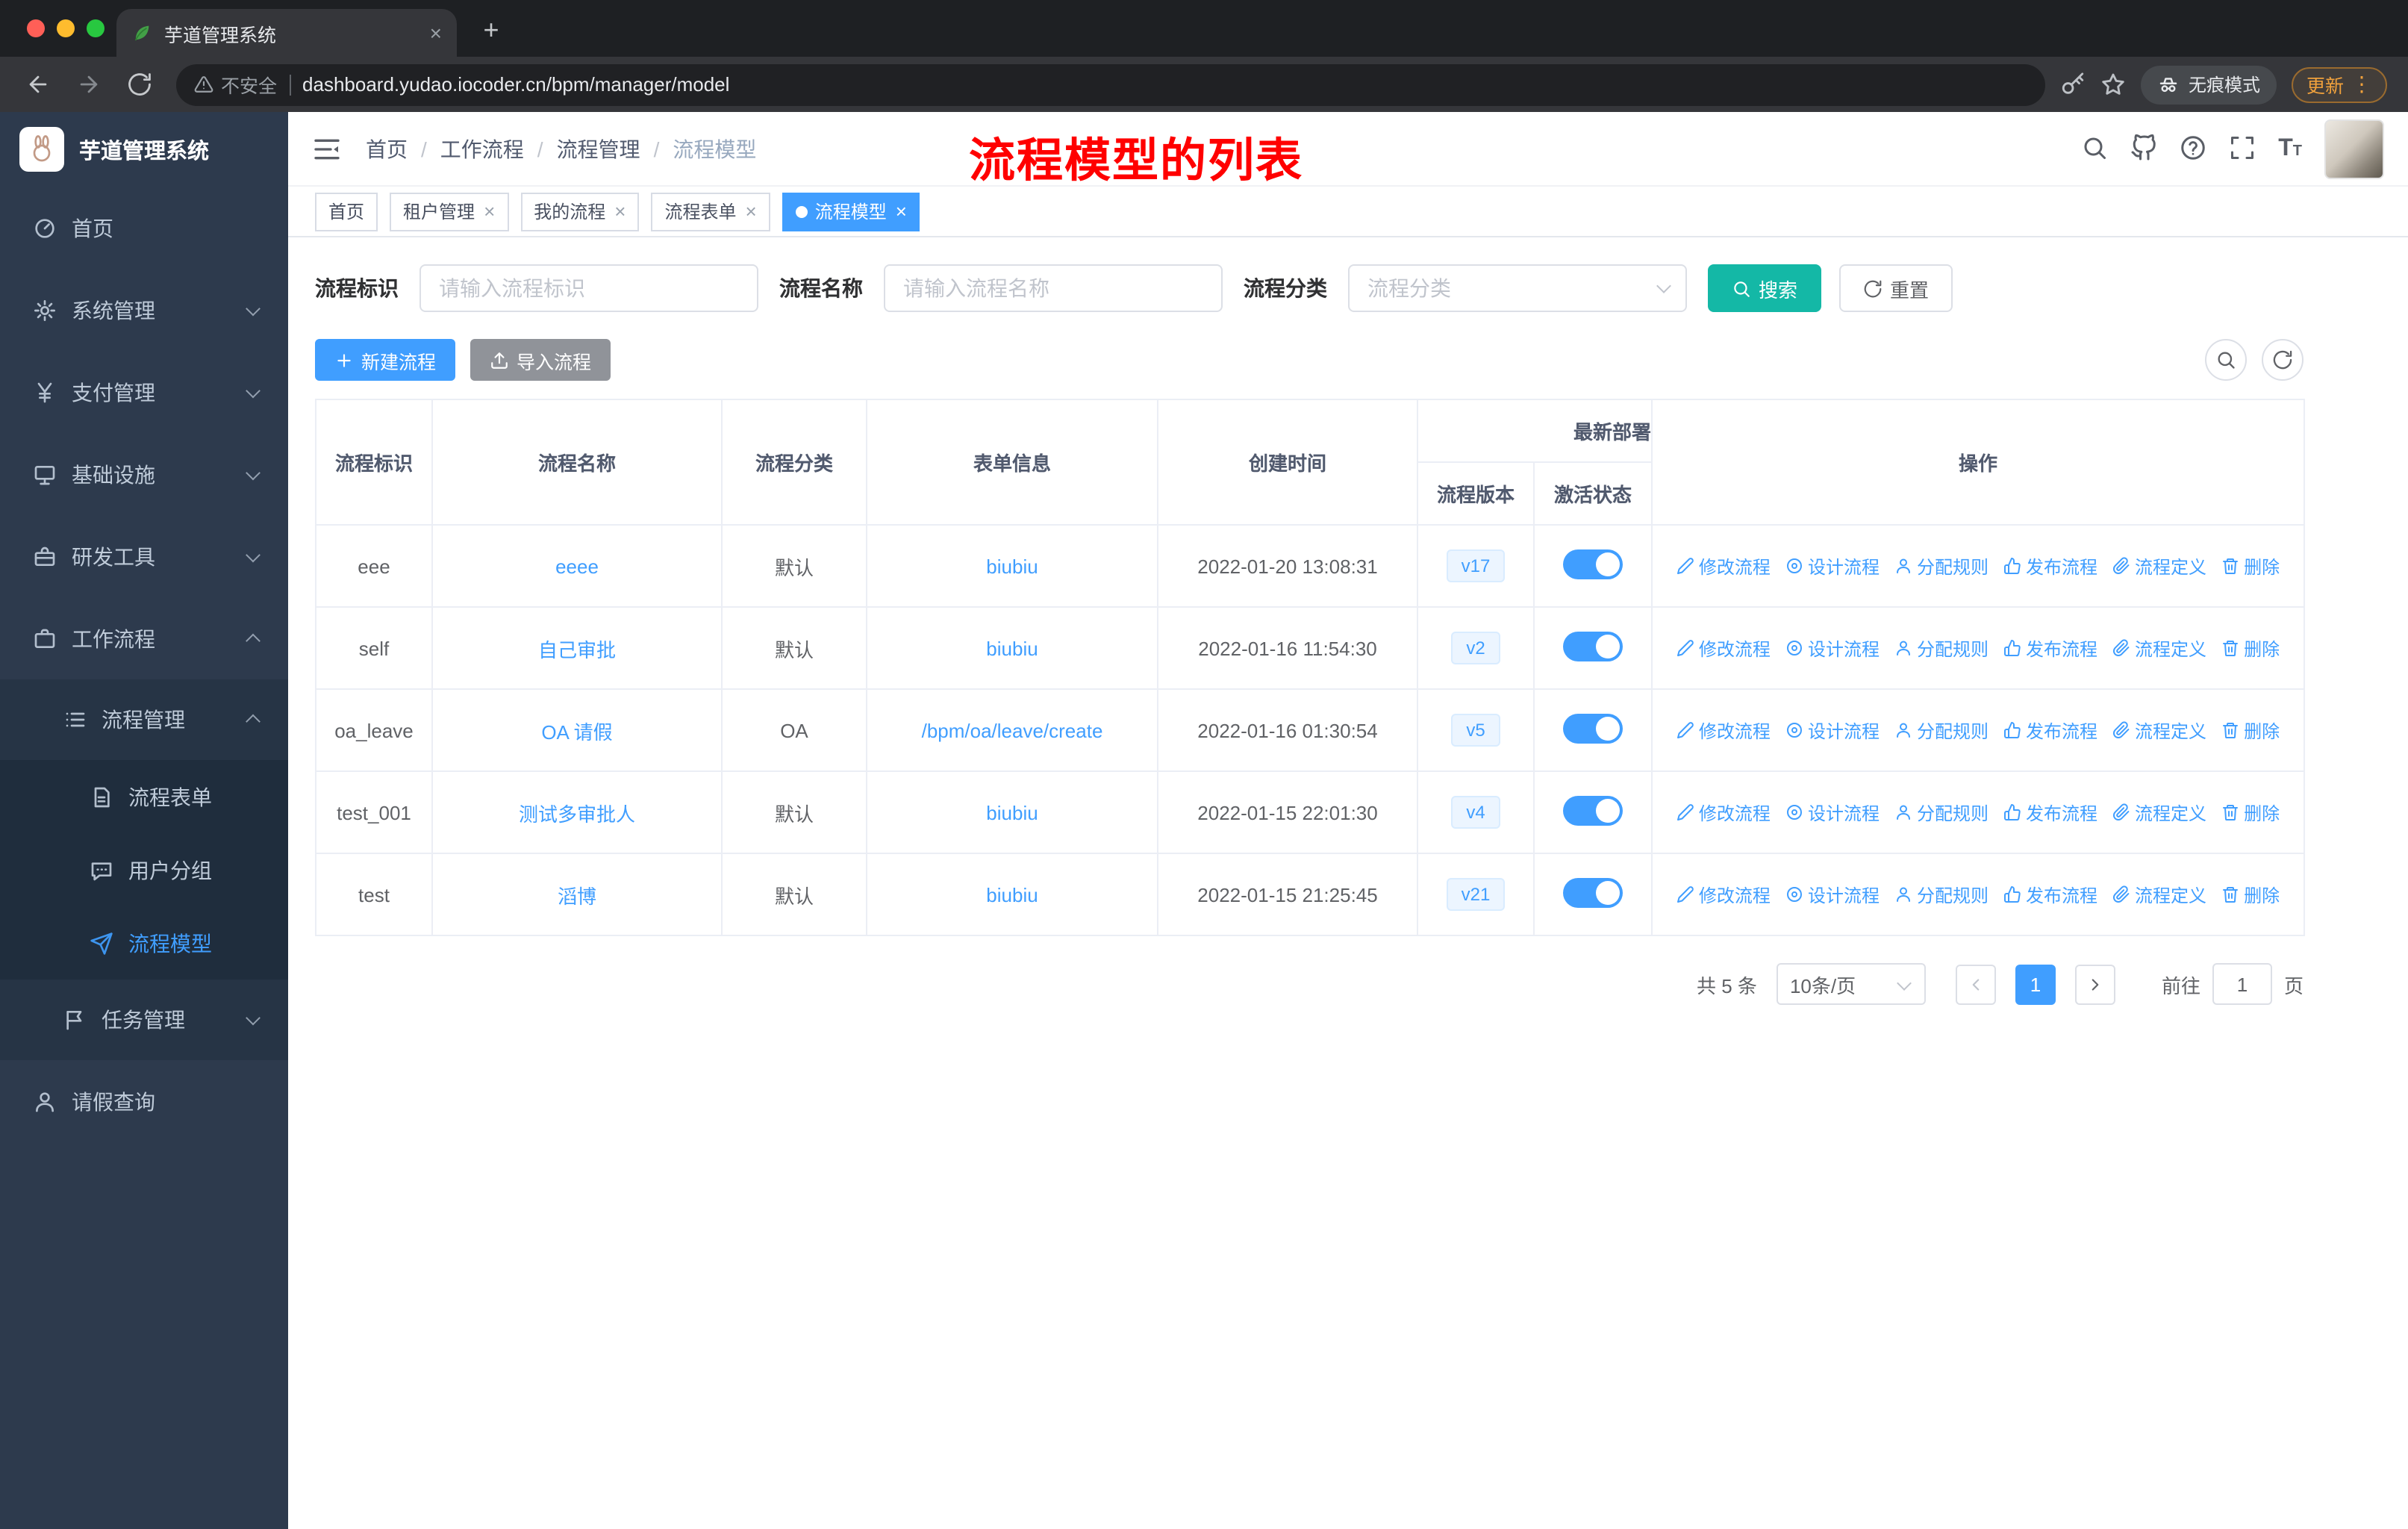 This screenshot has width=2408, height=1529. Describe the element at coordinates (577, 896) in the screenshot. I see `process-name-link: 滔博` at that location.